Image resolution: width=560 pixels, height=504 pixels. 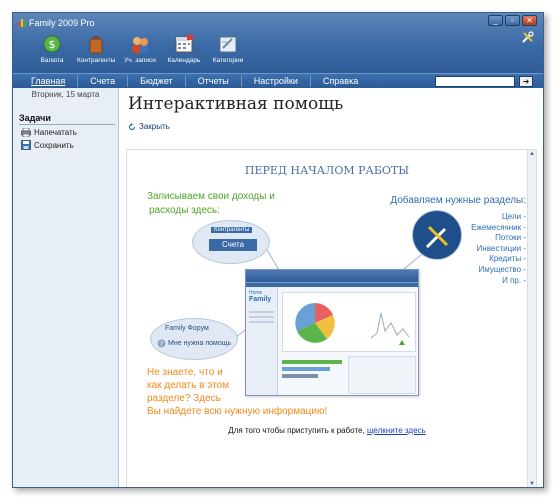 What do you see at coordinates (157, 81) in the screenshot?
I see `menu-budget: Бюджет` at bounding box center [157, 81].